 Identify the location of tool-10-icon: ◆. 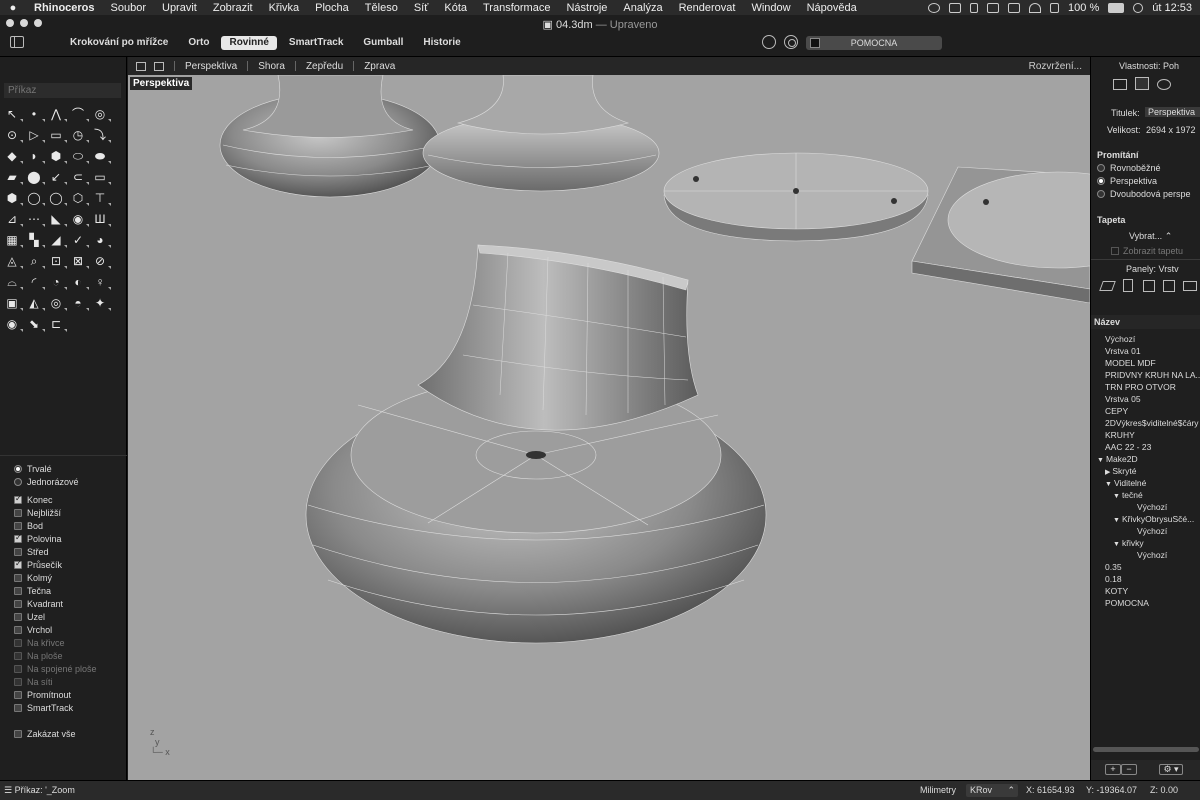
(13, 156).